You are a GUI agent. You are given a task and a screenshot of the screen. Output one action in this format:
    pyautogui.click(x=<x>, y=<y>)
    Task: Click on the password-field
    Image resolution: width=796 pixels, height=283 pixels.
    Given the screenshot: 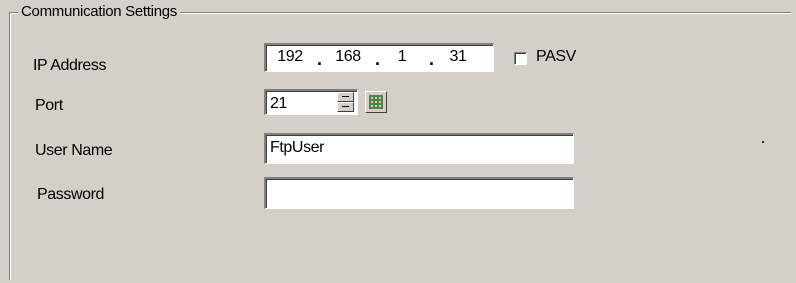 What is the action you would take?
    pyautogui.click(x=419, y=193)
    